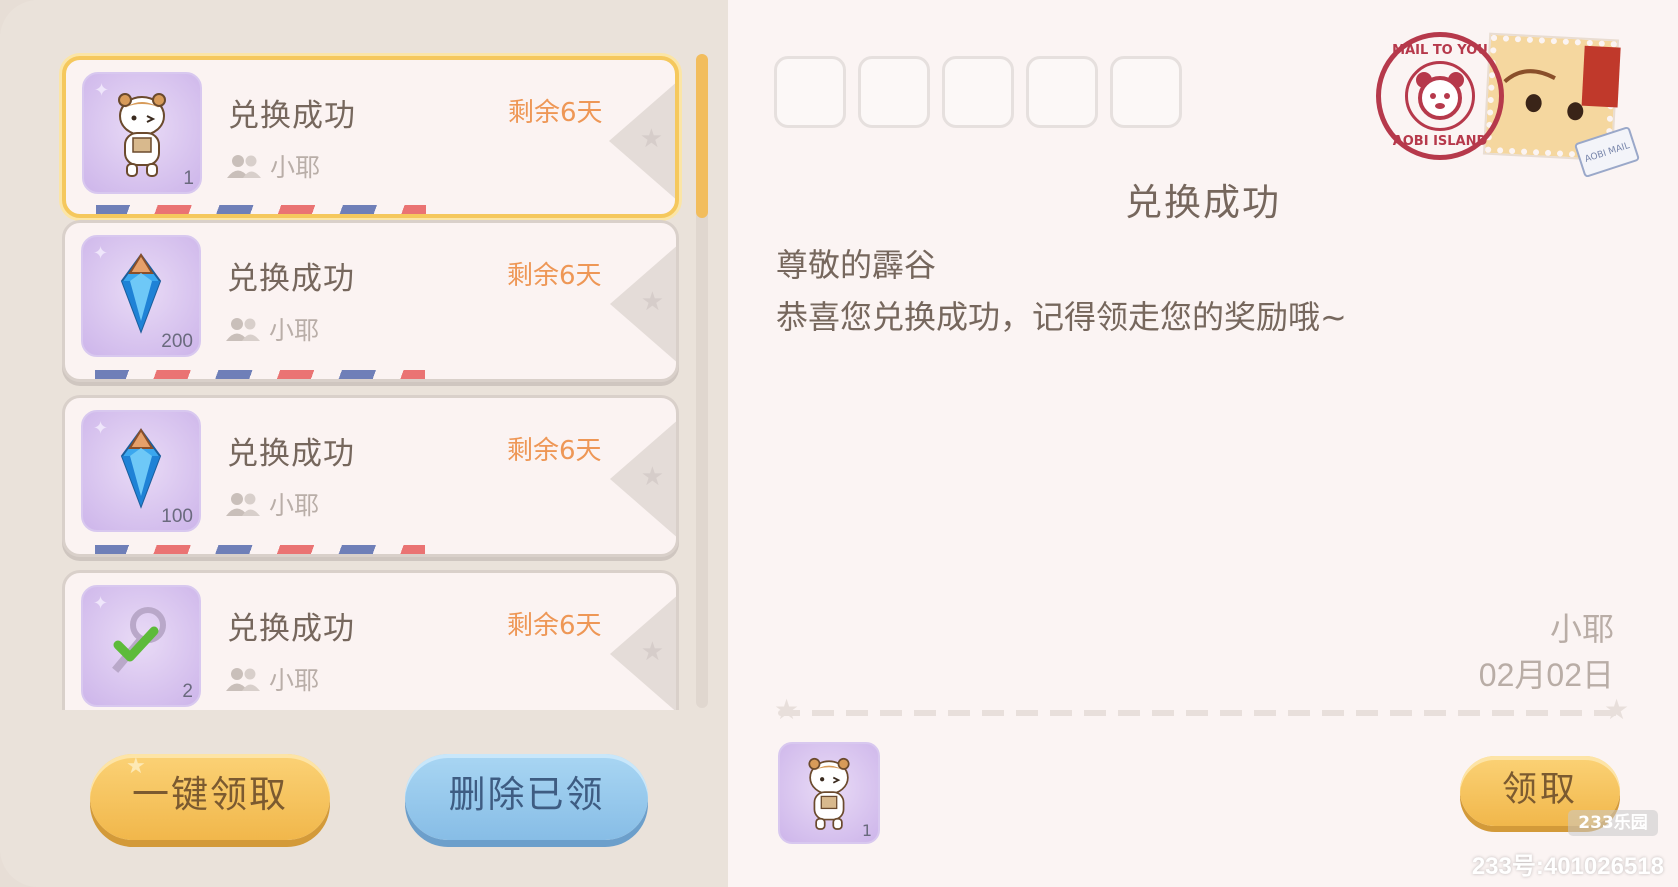 The height and width of the screenshot is (887, 1678). What do you see at coordinates (526, 794) in the screenshot?
I see `delete-claimed-label: 删除已领` at bounding box center [526, 794].